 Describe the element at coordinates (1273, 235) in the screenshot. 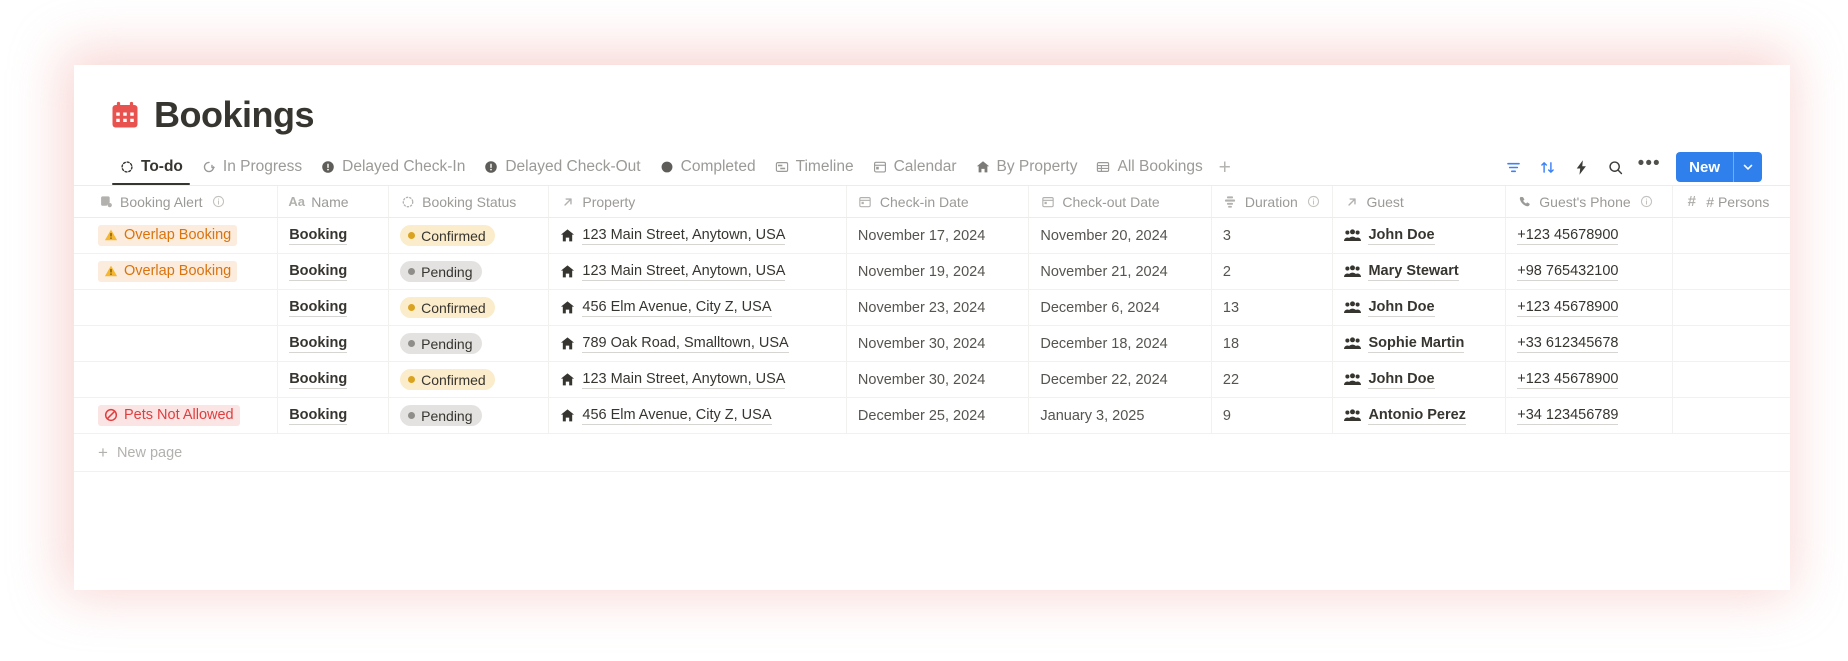

I see `cell-duration: 3` at that location.